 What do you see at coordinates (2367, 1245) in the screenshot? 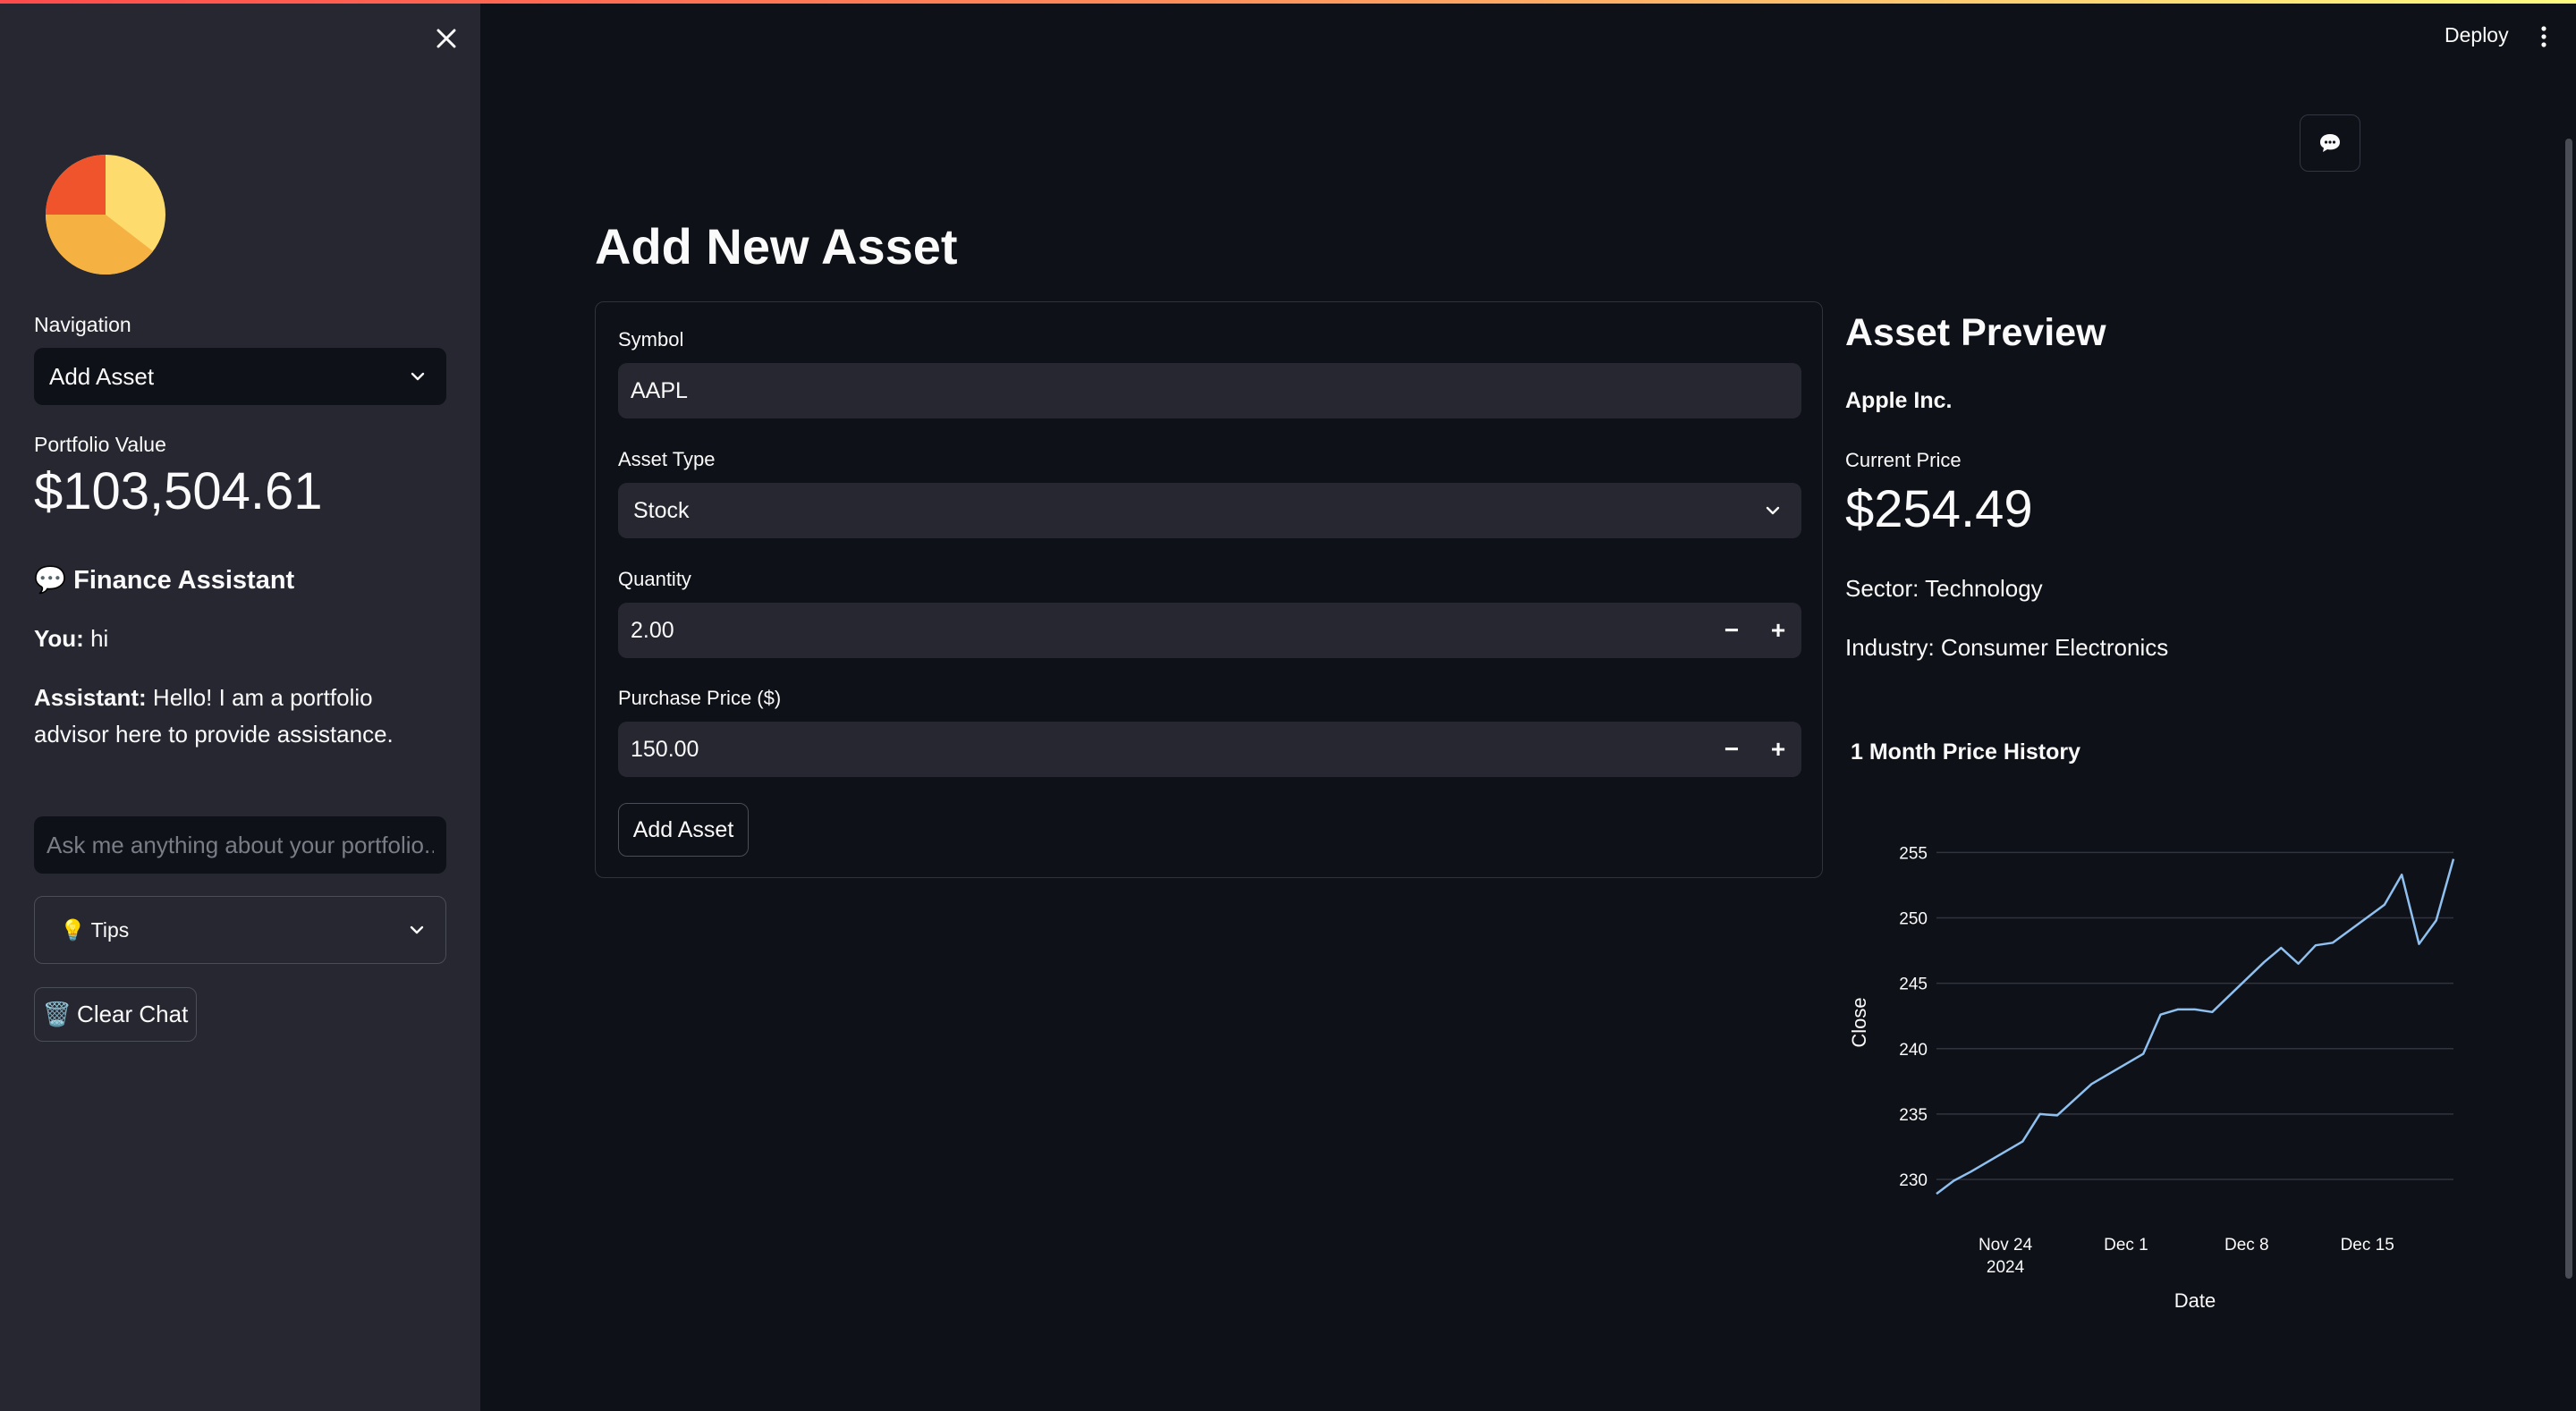
I see `x-tick-label: Dec 15` at bounding box center [2367, 1245].